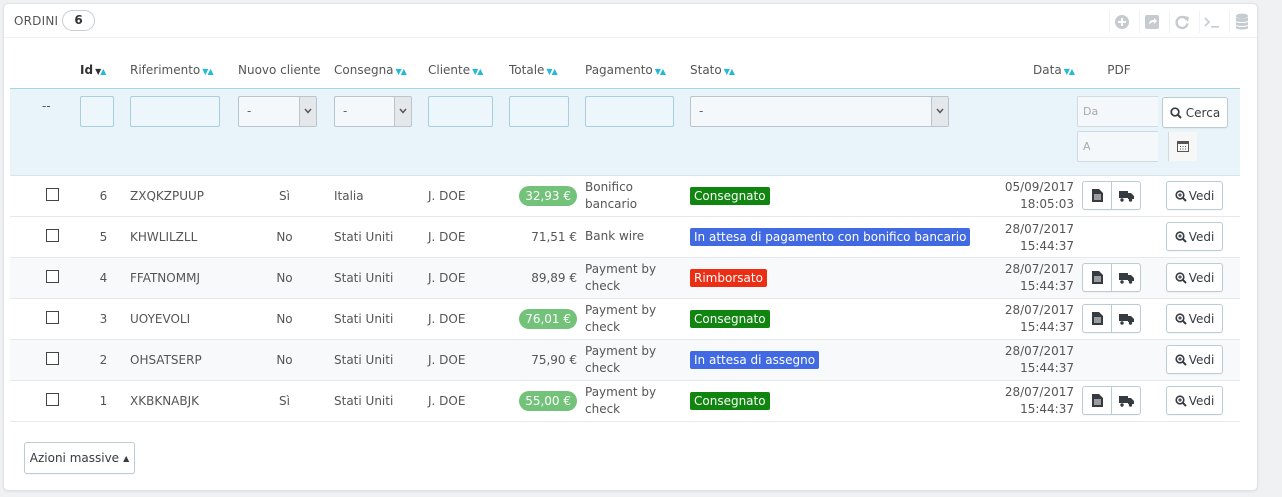  Describe the element at coordinates (378, 71) in the screenshot. I see `col-delivery: Consegna ▼▲` at that location.